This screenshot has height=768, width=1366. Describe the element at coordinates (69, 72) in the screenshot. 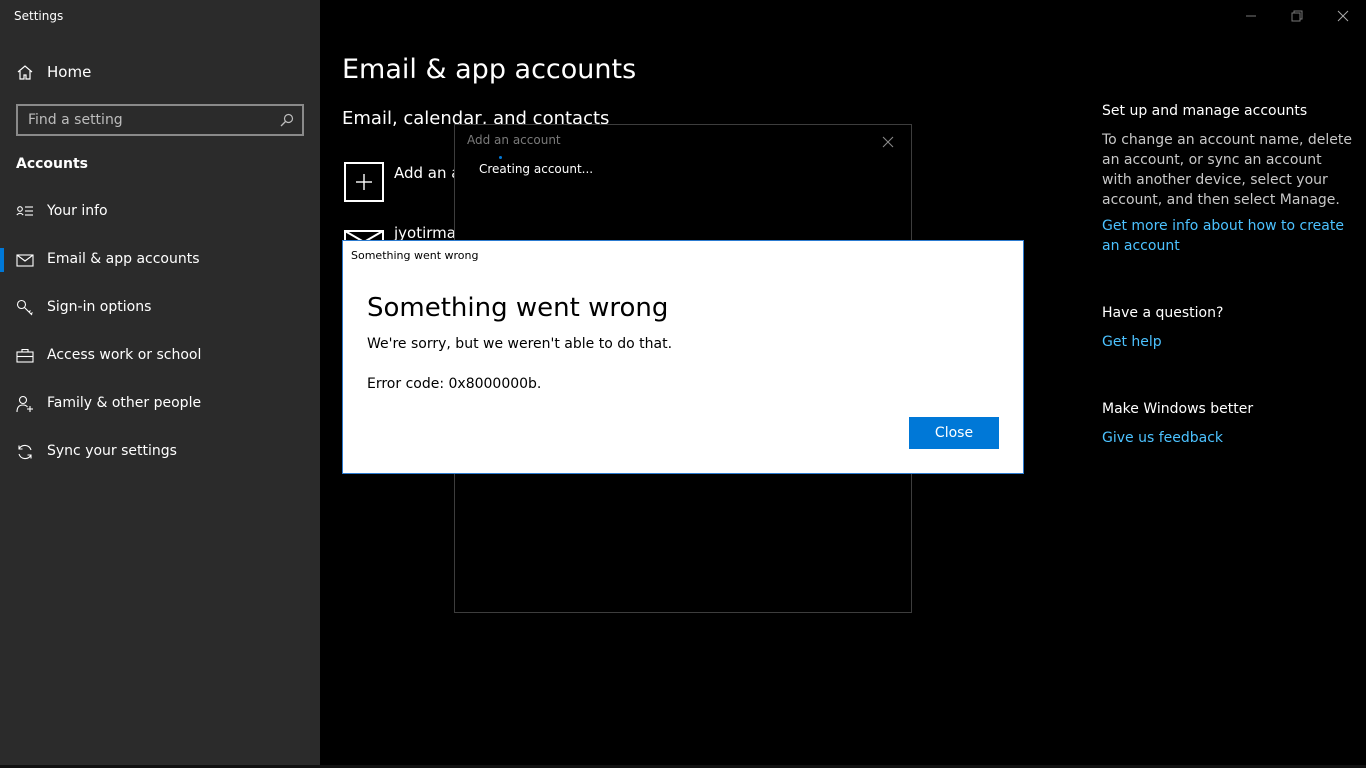

I see `sidebar-item-label: Home` at that location.